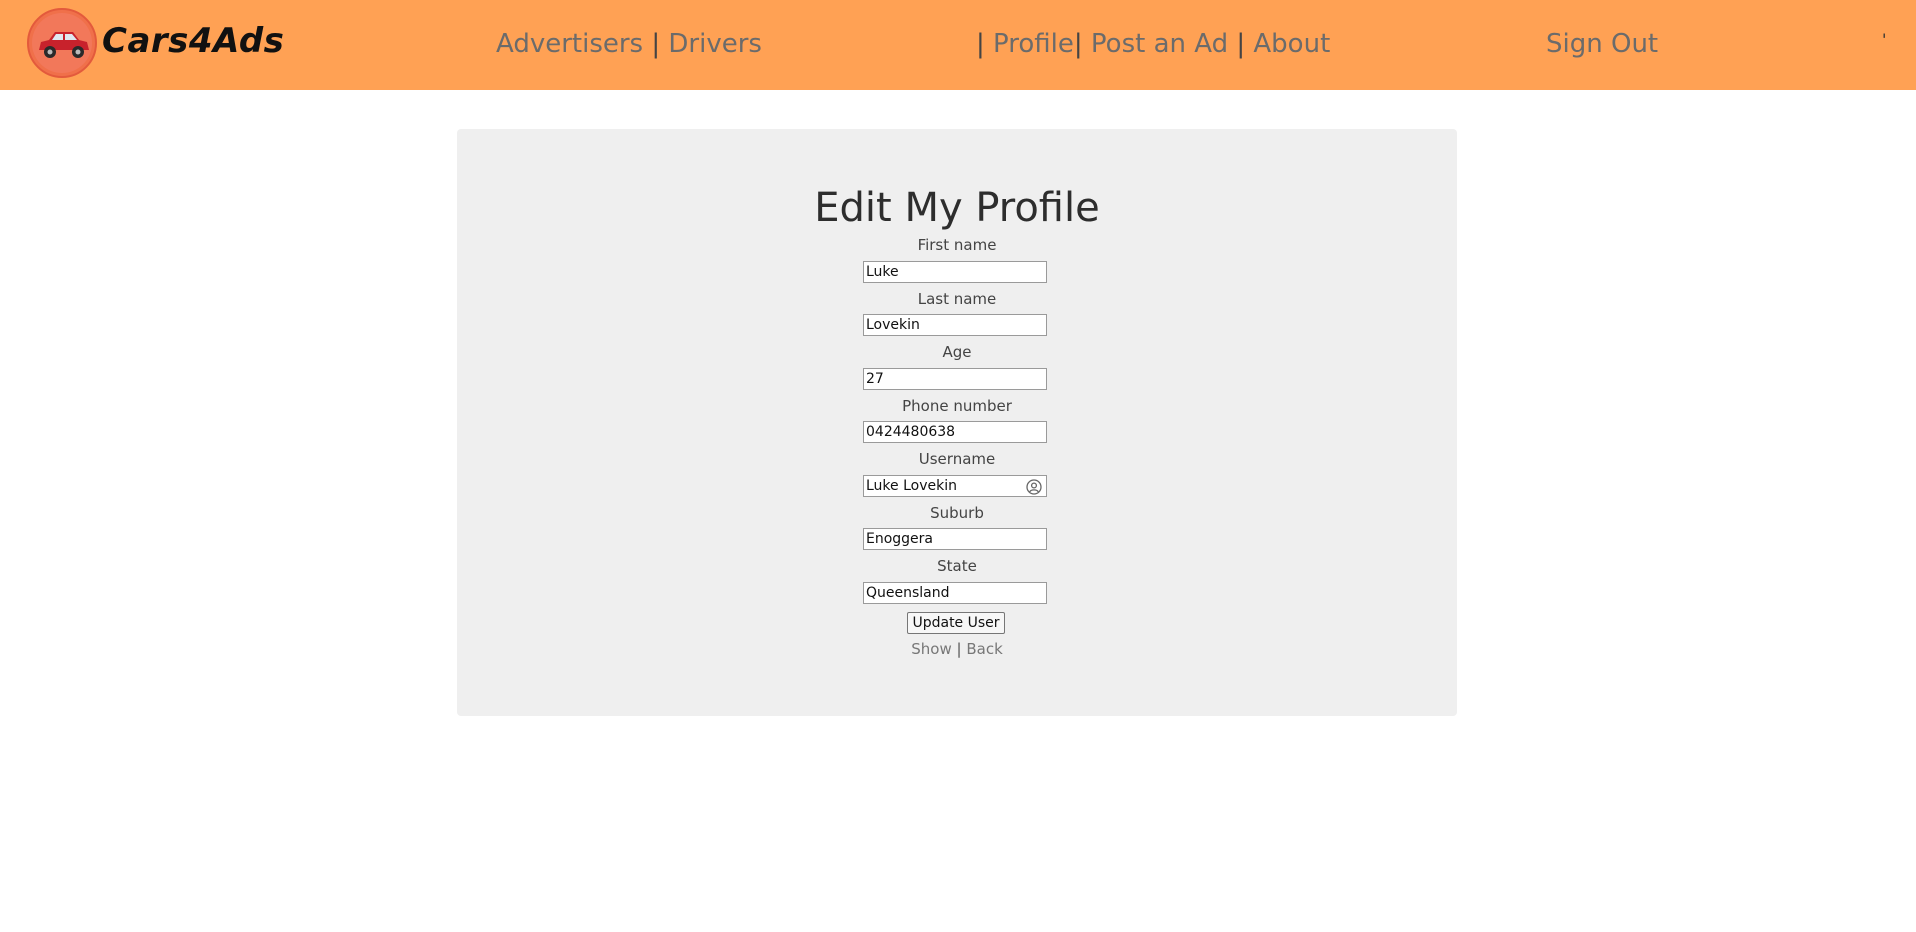 This screenshot has height=932, width=1916. I want to click on update-user-button: Update User, so click(956, 623).